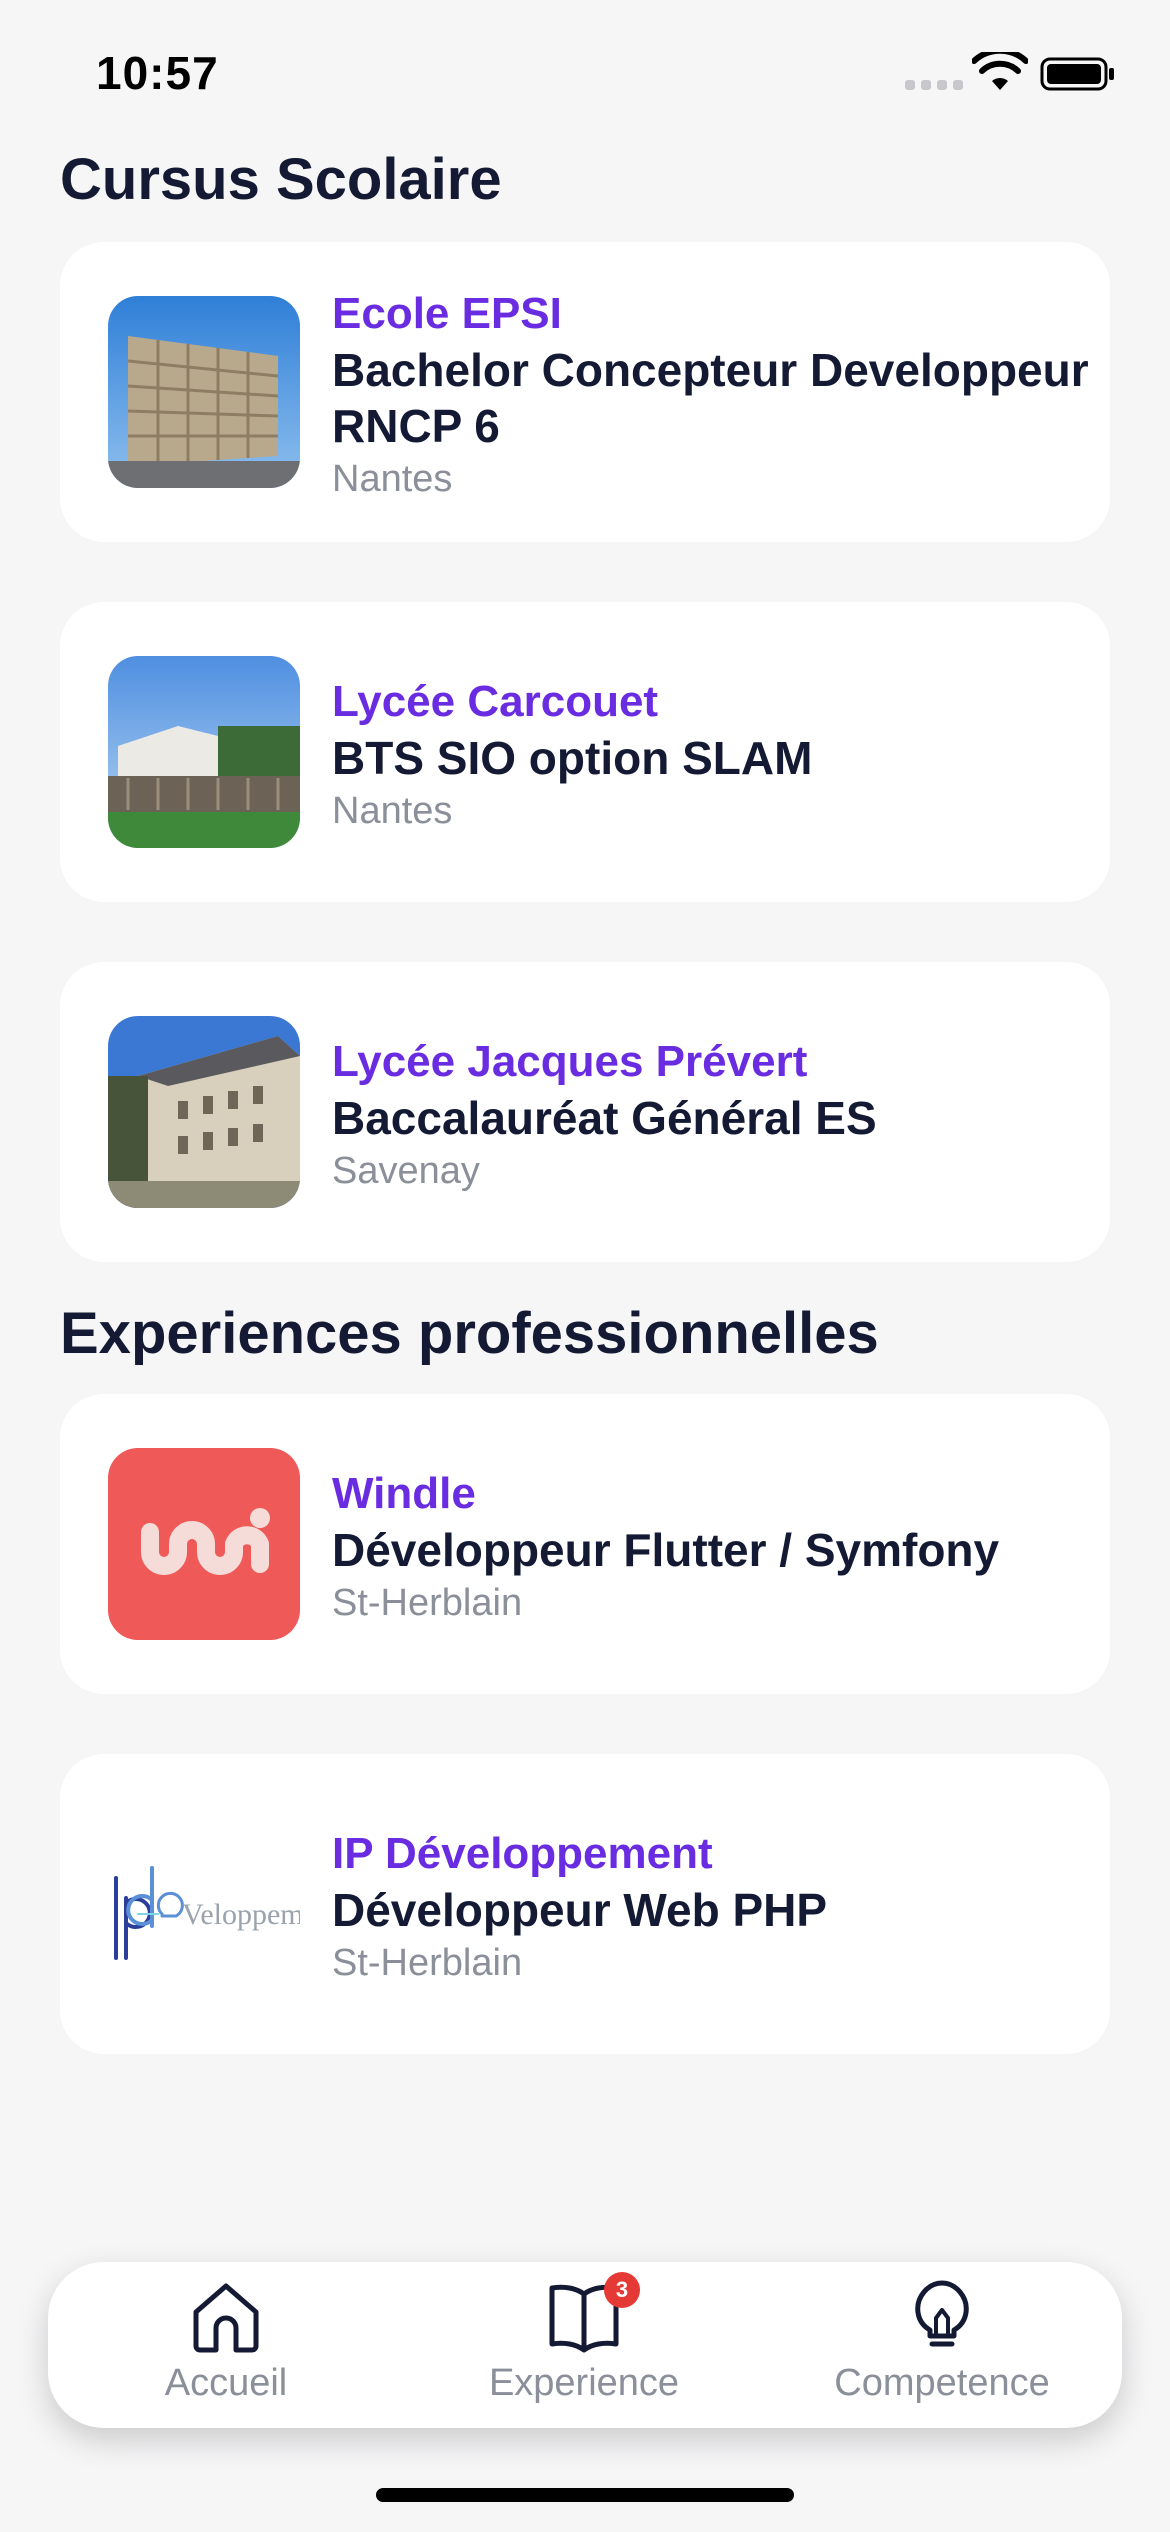 This screenshot has width=1170, height=2532. I want to click on job-title: Développeur Flutter / Symfony, so click(666, 1550).